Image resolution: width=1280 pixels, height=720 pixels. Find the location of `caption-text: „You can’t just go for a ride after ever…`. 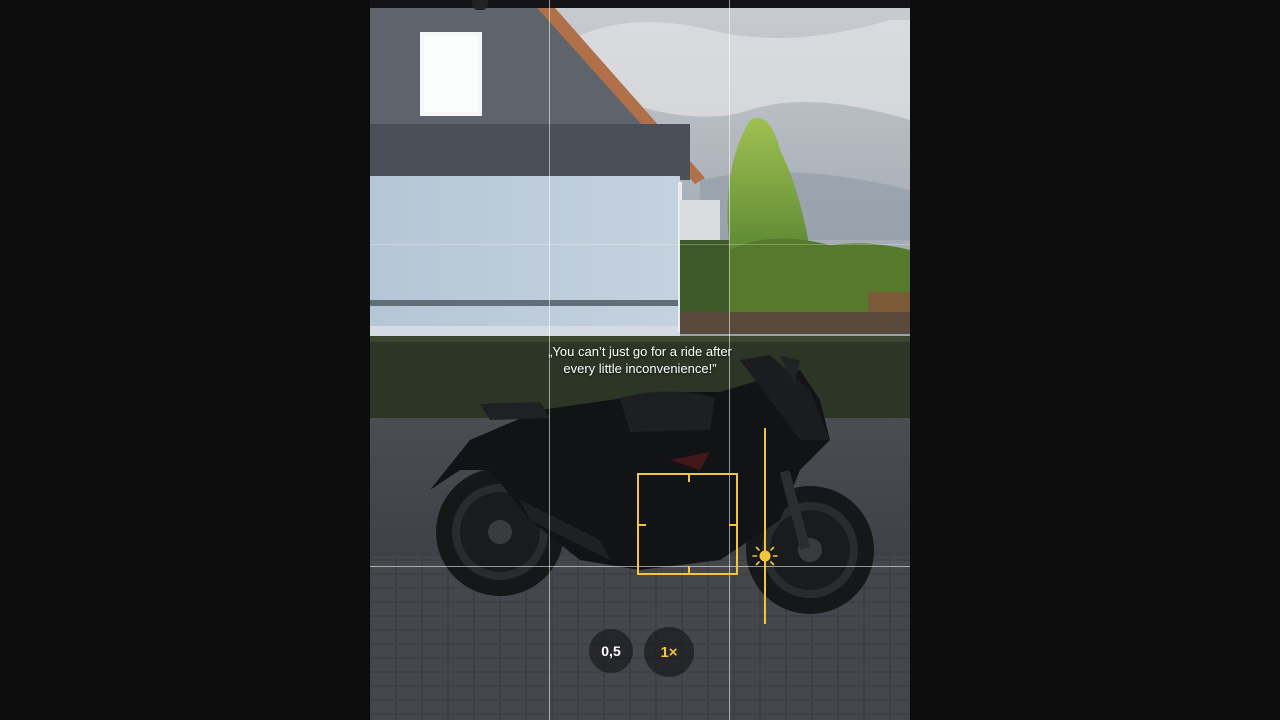

caption-text: „You can’t just go for a ride after ever… is located at coordinates (640, 360).